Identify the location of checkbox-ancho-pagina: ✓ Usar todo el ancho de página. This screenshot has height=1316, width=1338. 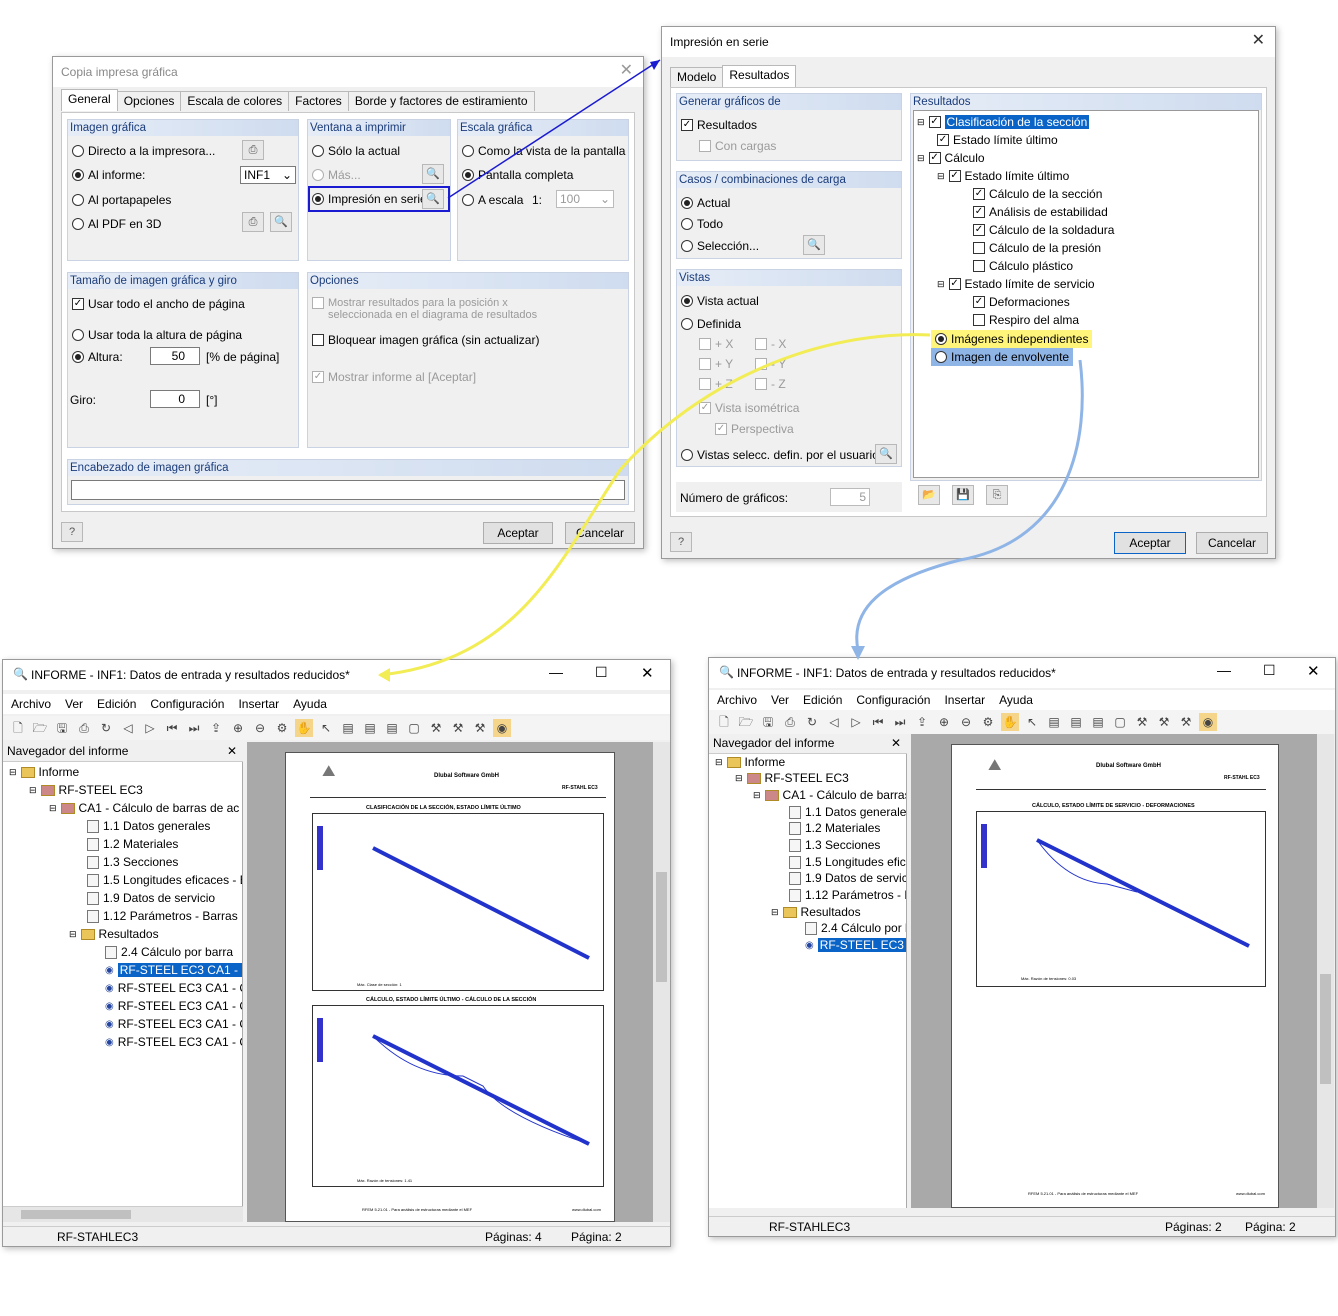
(158, 304).